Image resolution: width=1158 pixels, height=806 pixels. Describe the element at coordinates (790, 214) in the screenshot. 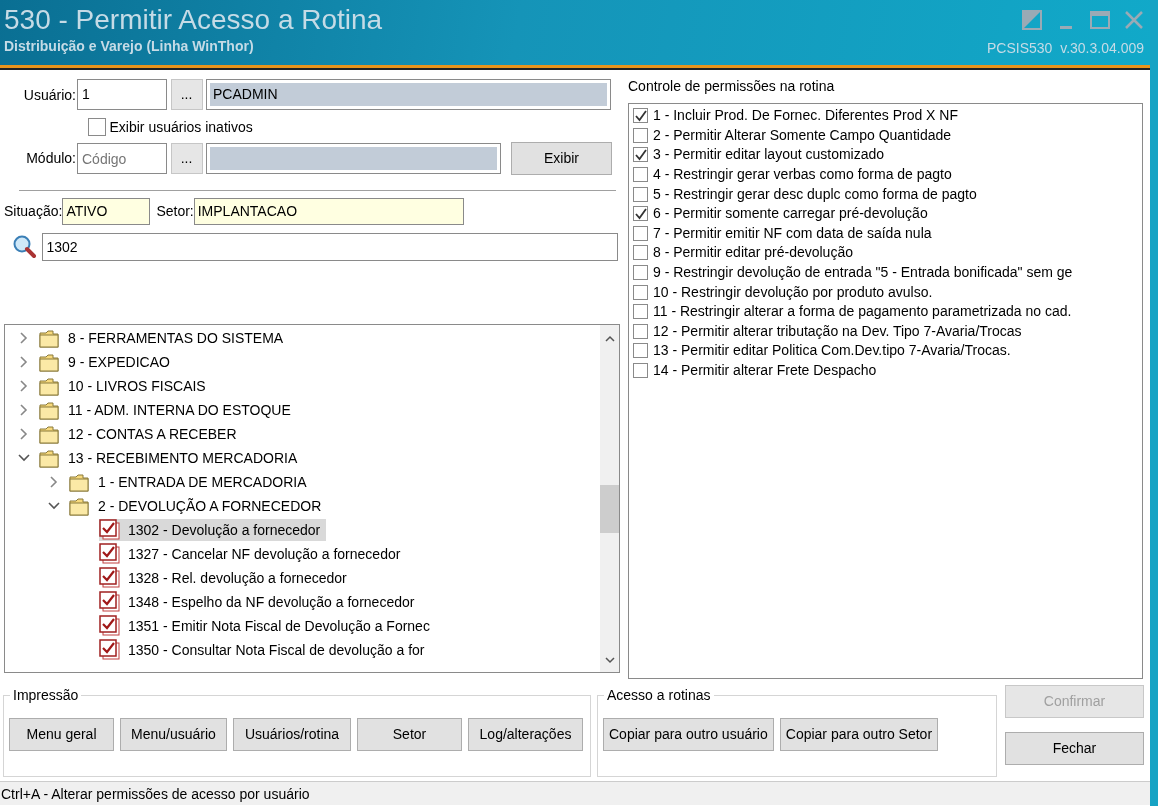

I see `checkbox-label: 6 - Permitir somente carregar pré-devolução` at that location.